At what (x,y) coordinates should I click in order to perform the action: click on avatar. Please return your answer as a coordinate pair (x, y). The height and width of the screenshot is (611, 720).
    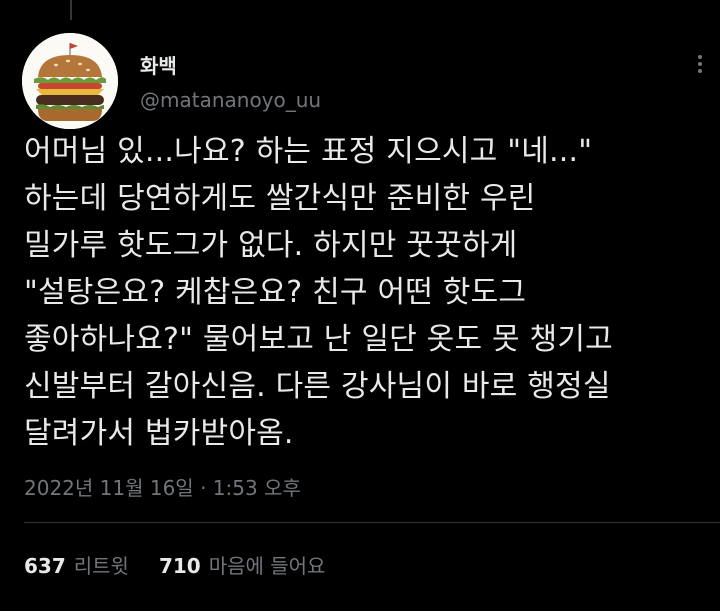
    Looking at the image, I should click on (70, 81).